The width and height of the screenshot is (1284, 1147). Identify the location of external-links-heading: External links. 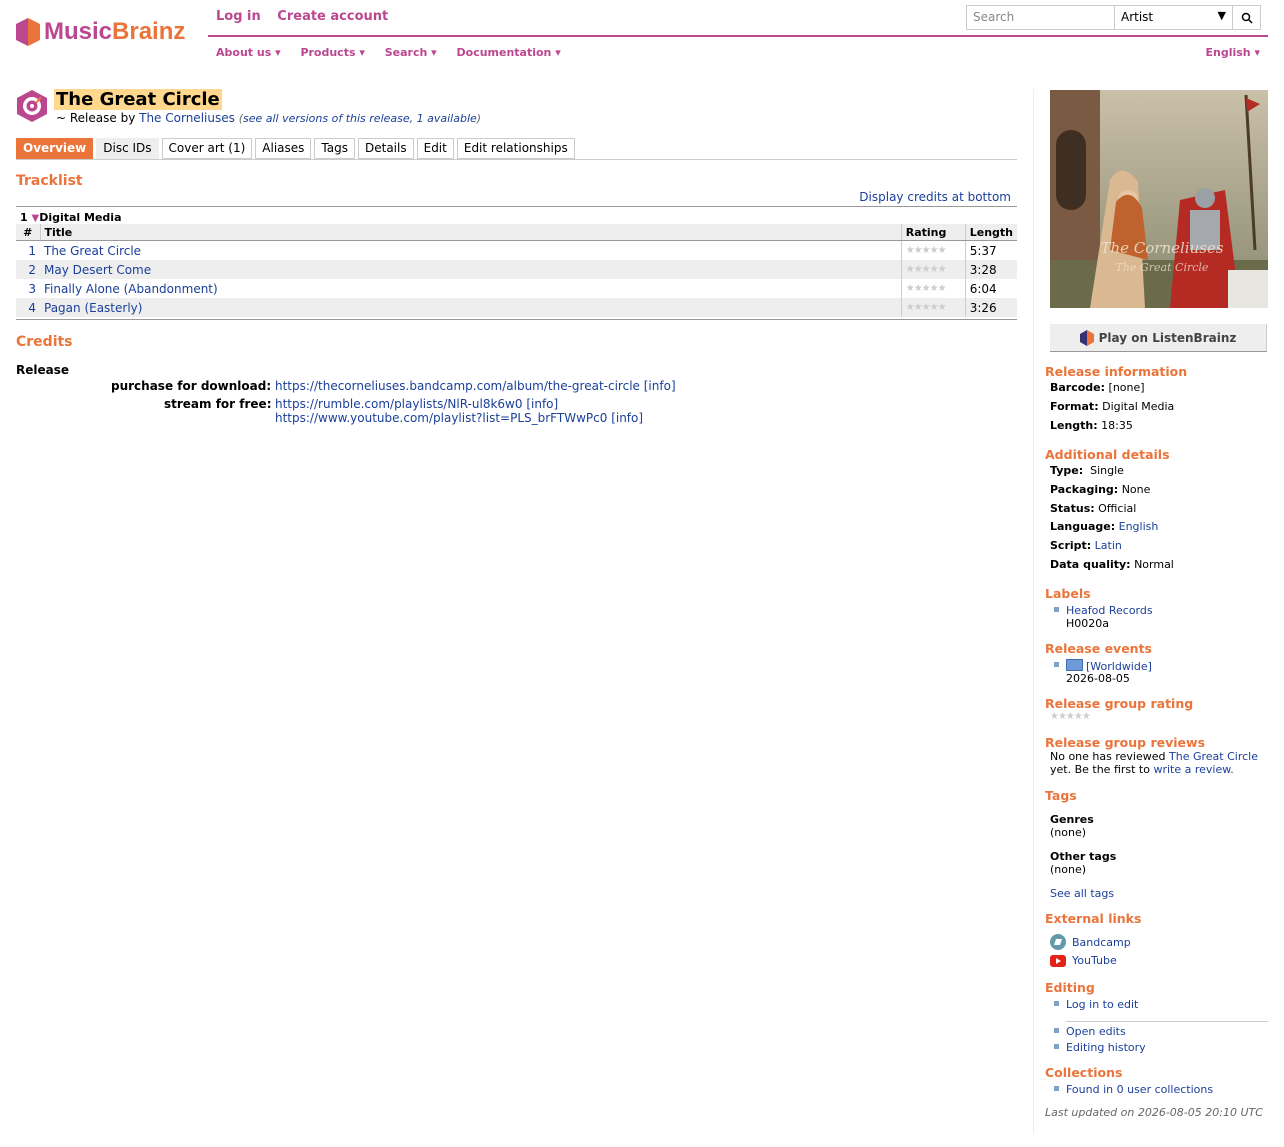
(1093, 918).